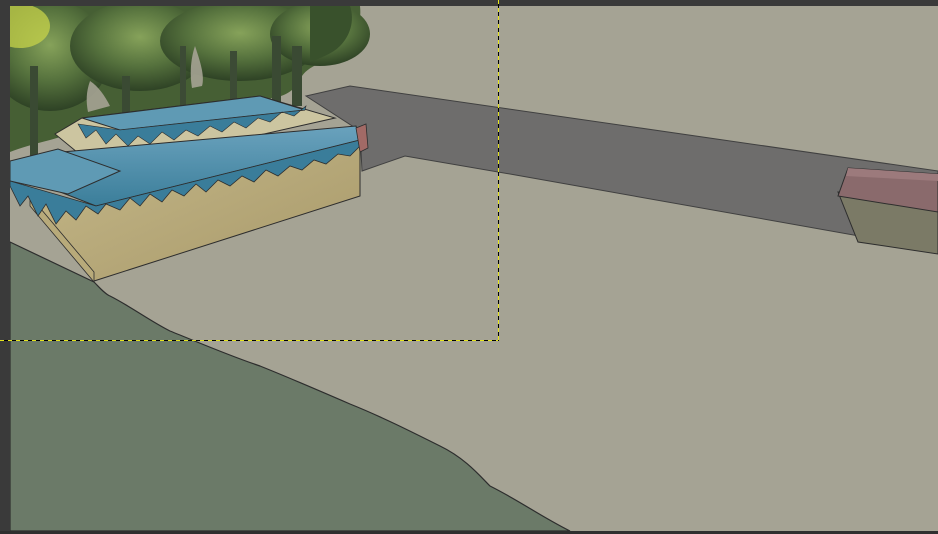  I want to click on canvas-left-border, so click(5, 267).